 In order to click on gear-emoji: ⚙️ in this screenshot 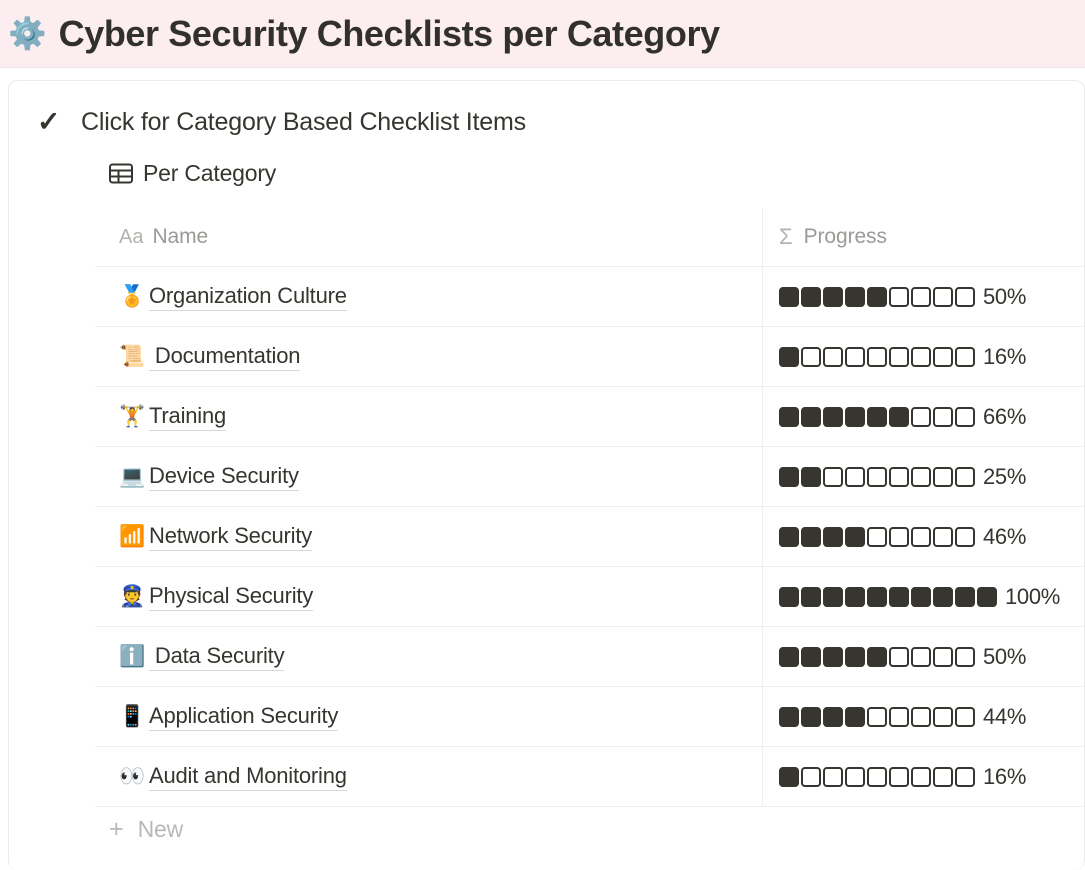, I will do `click(27, 33)`.